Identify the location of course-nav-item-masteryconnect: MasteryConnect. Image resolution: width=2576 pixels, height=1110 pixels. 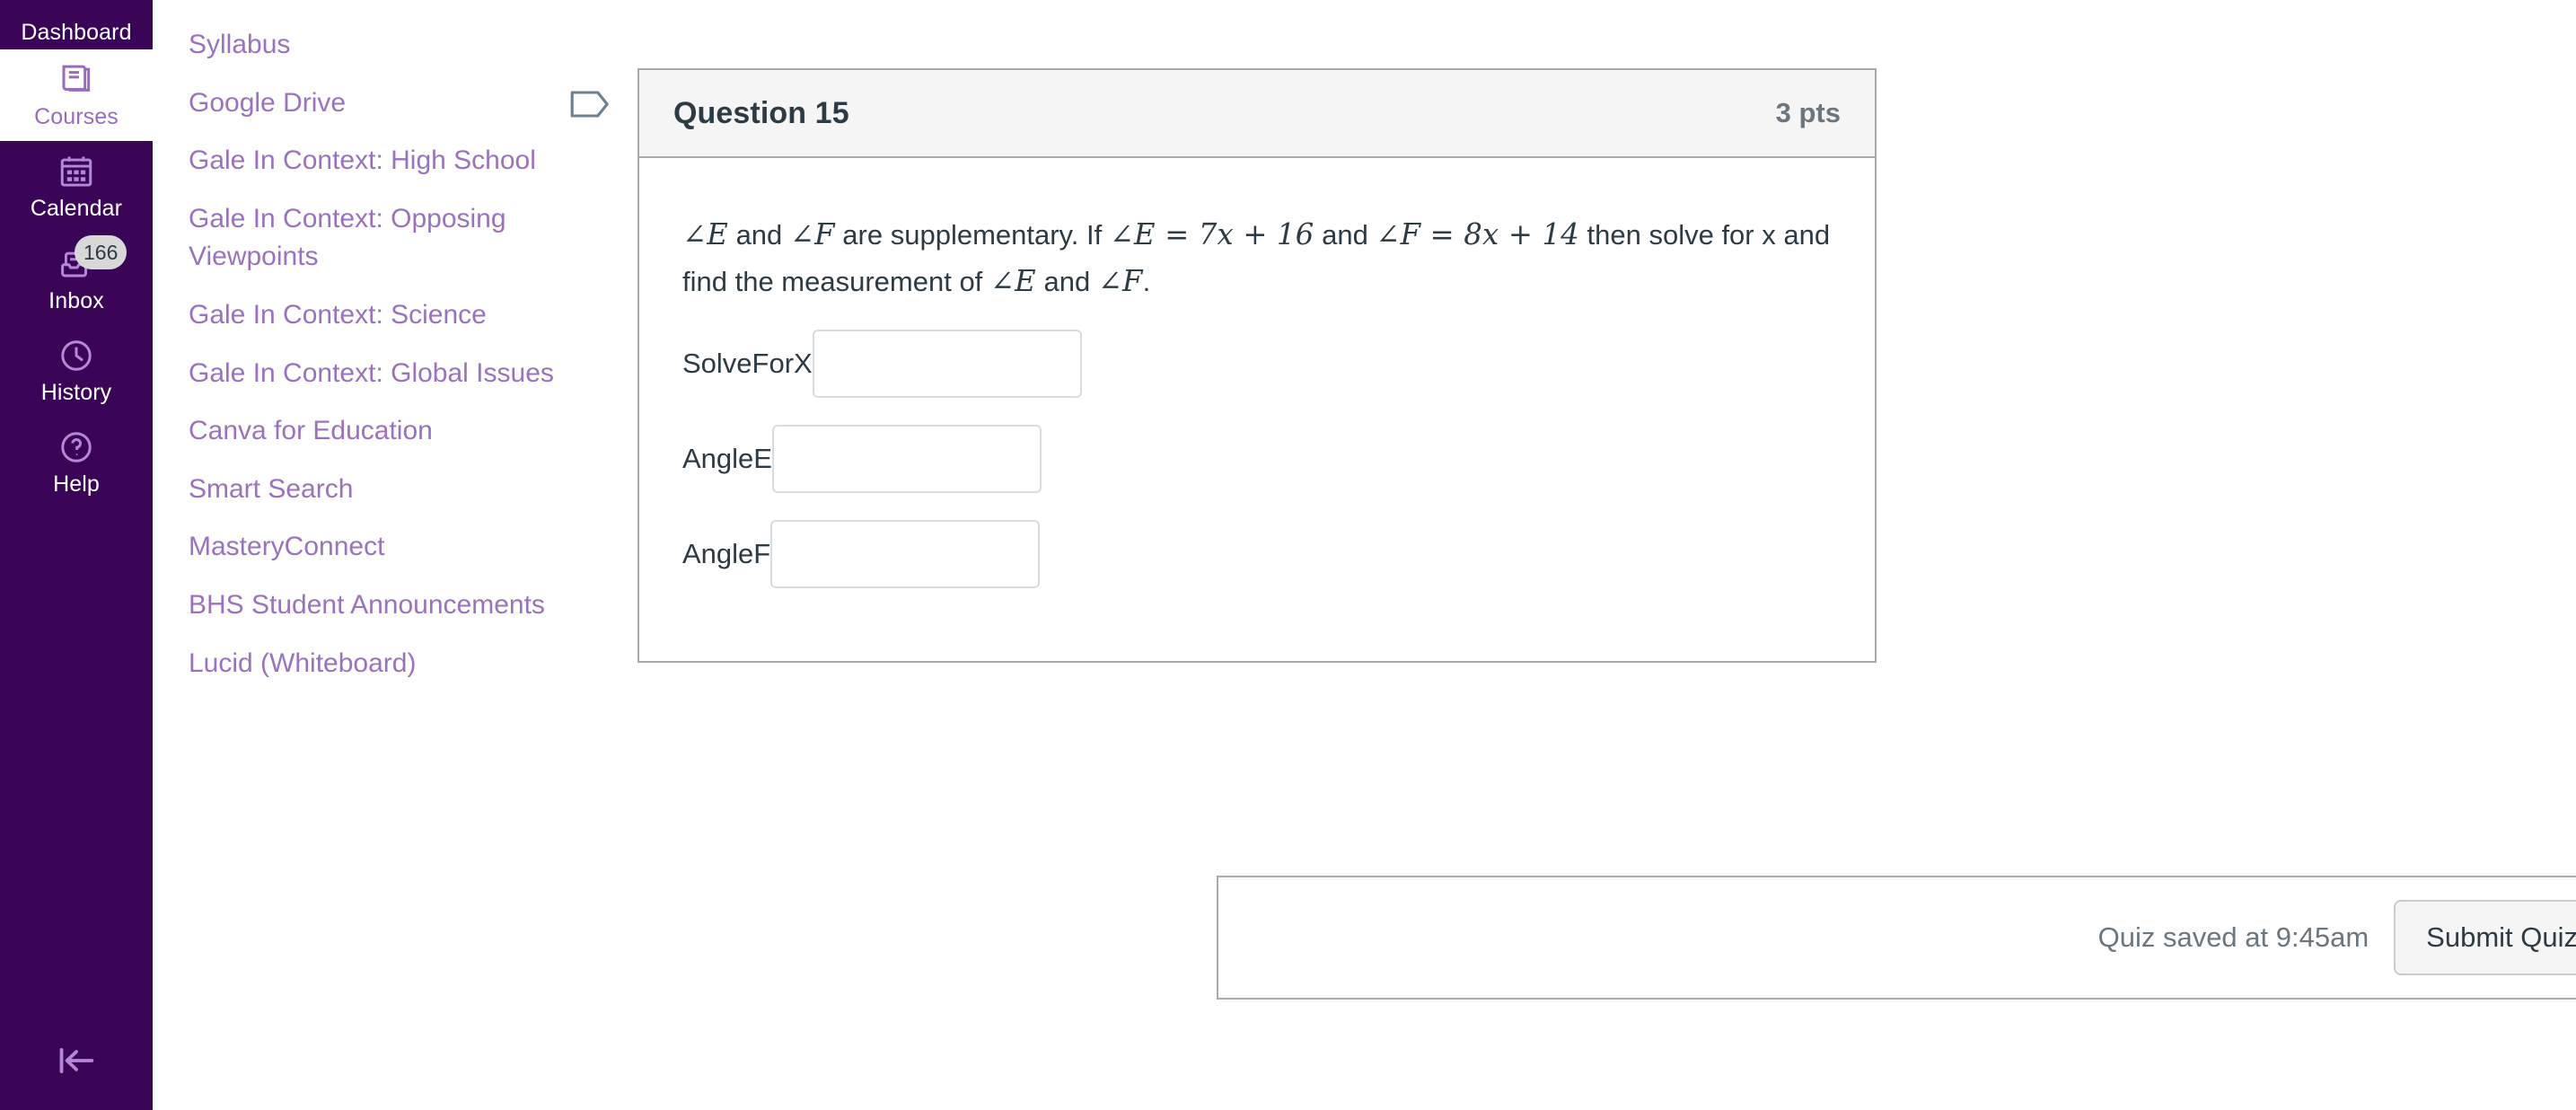
(391, 547).